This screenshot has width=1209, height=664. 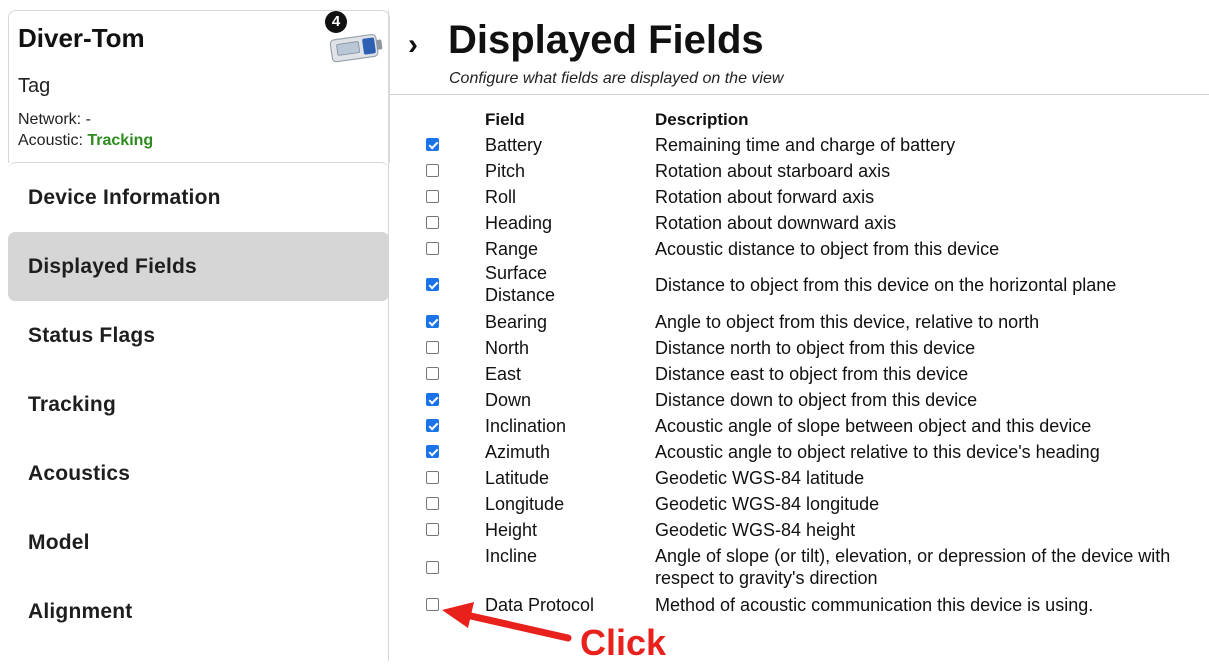 I want to click on field-name: Longitude, so click(x=525, y=504).